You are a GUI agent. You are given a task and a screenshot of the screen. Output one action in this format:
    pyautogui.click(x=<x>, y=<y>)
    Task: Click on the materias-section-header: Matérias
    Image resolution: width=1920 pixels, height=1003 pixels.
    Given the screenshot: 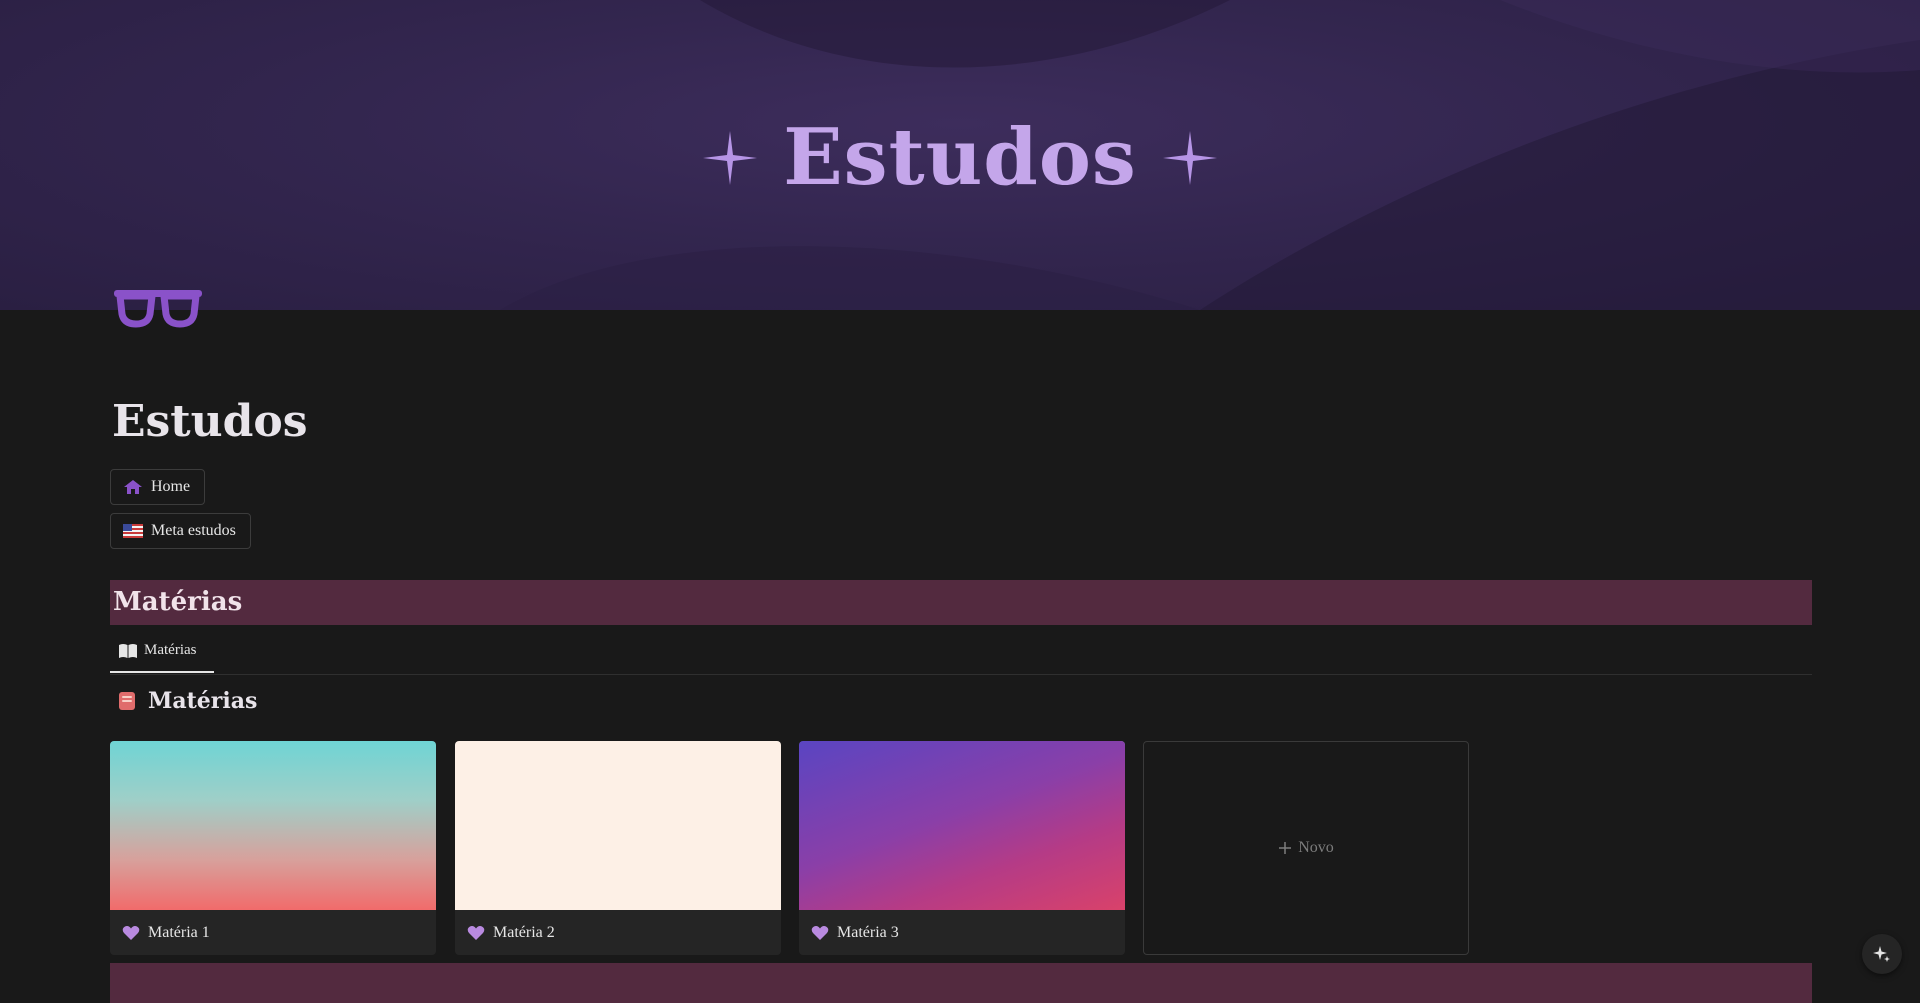 What is the action you would take?
    pyautogui.click(x=961, y=602)
    